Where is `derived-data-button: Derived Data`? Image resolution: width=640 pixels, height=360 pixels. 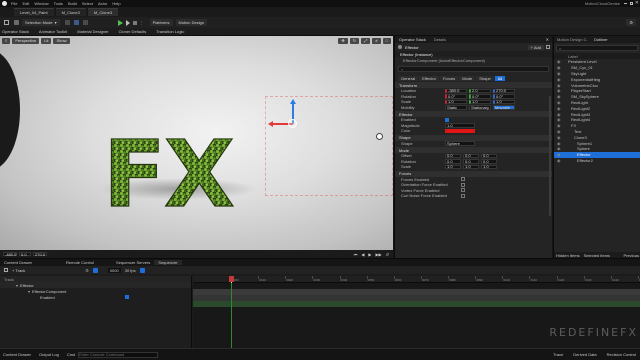
derived-data-button: Derived Data is located at coordinates (584, 354).